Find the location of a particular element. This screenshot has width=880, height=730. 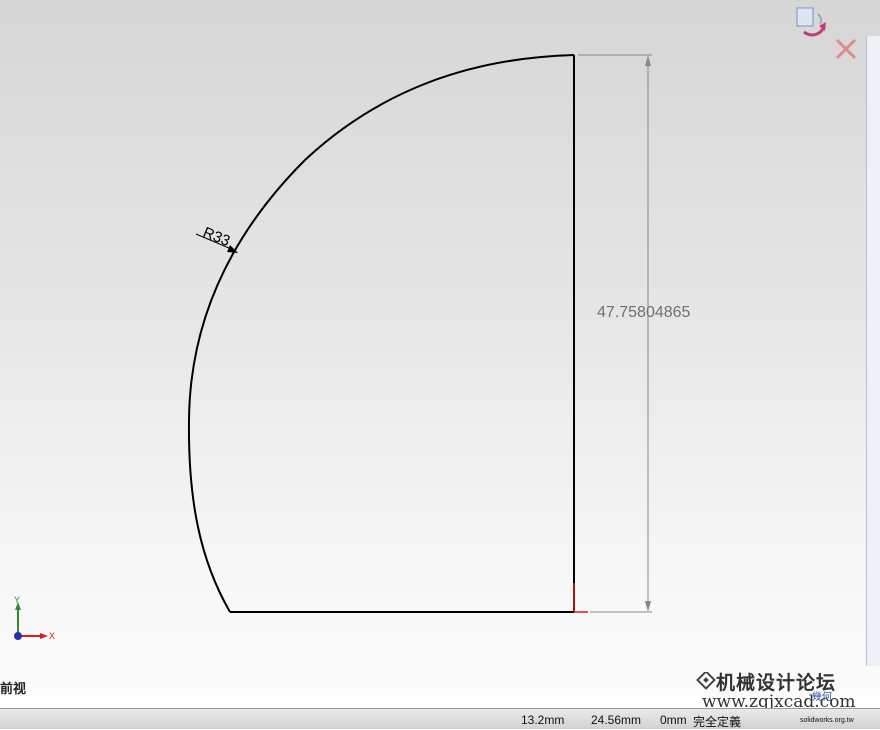

sketch-status-text: 完全定義 is located at coordinates (717, 722).